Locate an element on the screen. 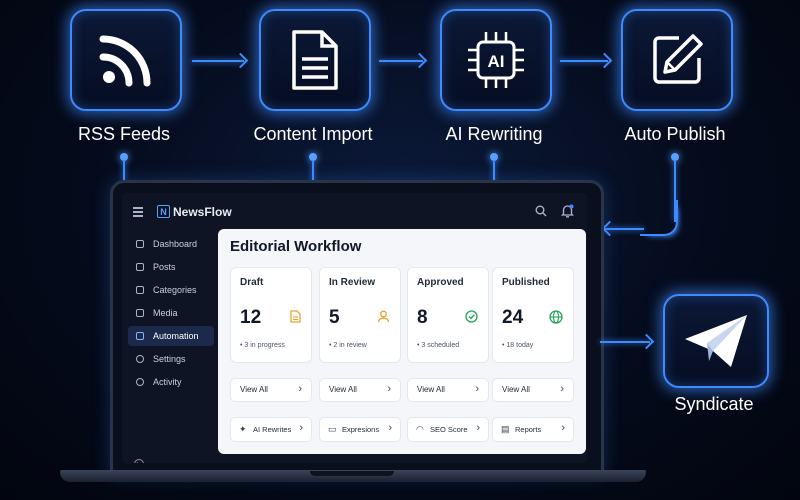  home-icon is located at coordinates (140, 244).